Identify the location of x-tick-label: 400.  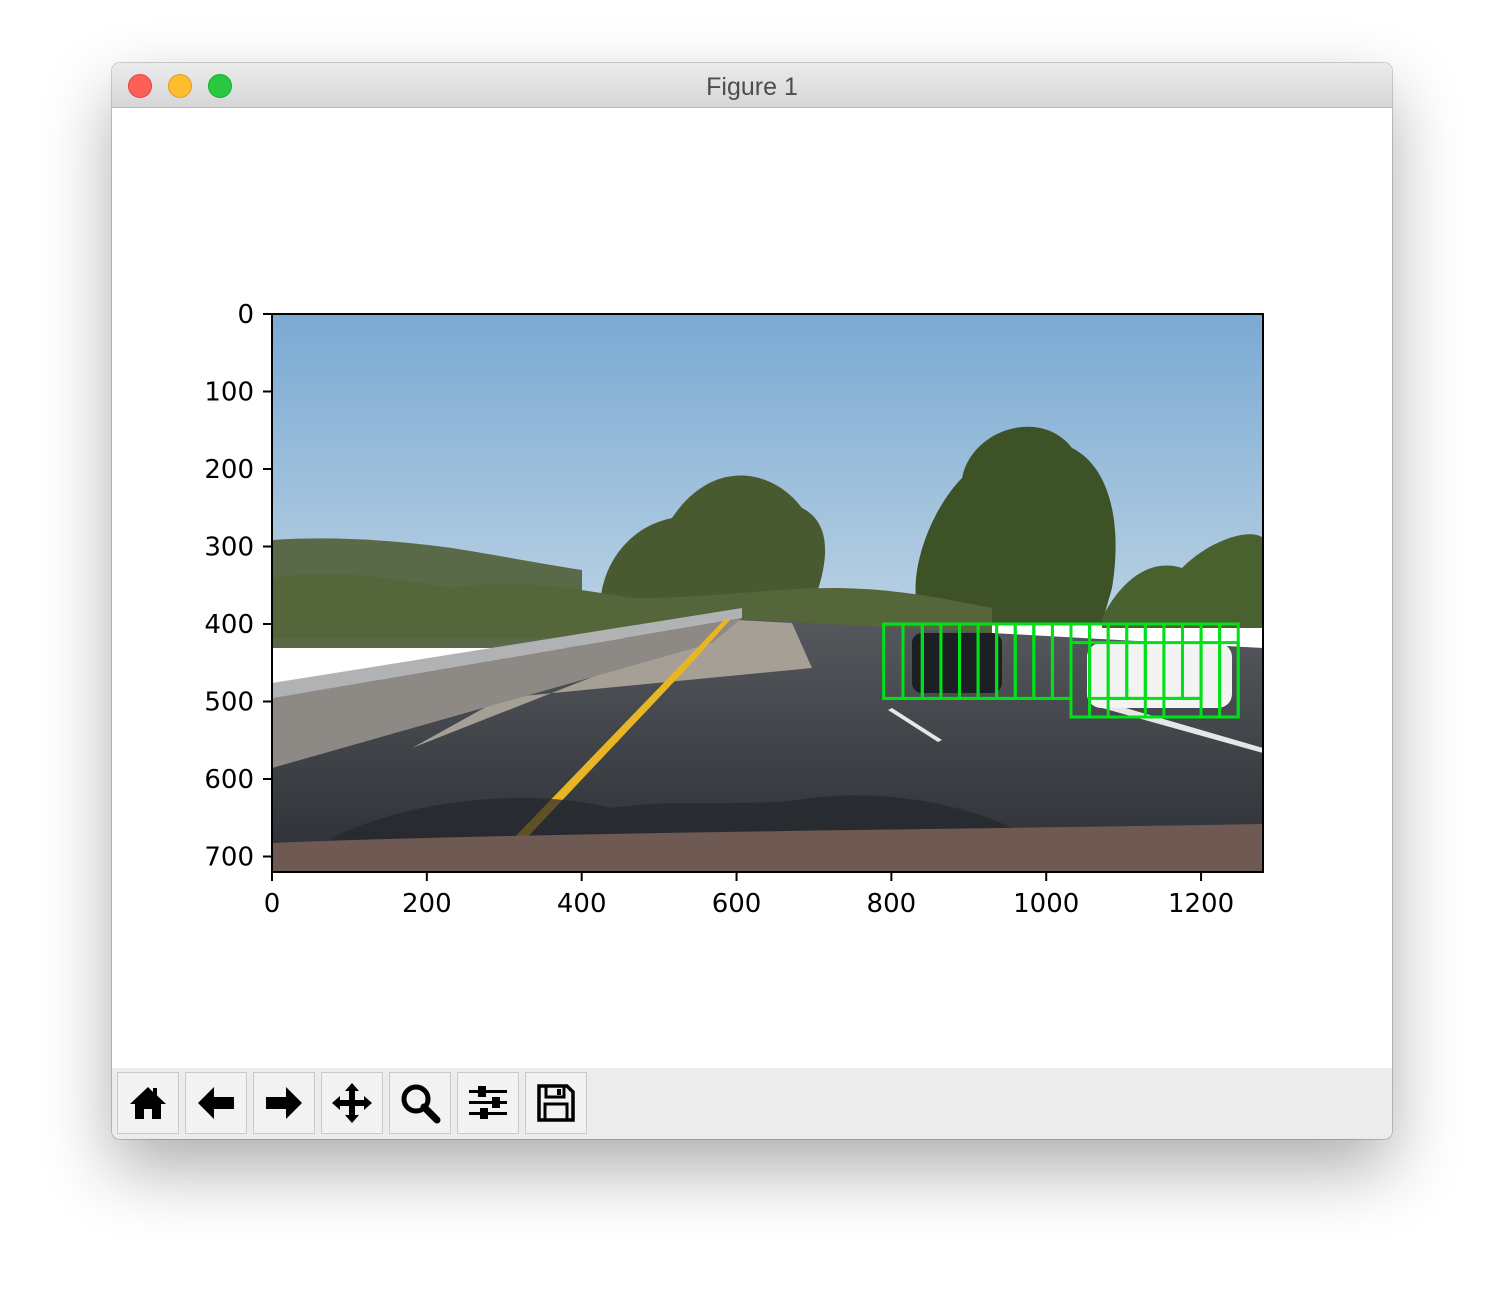
(582, 904).